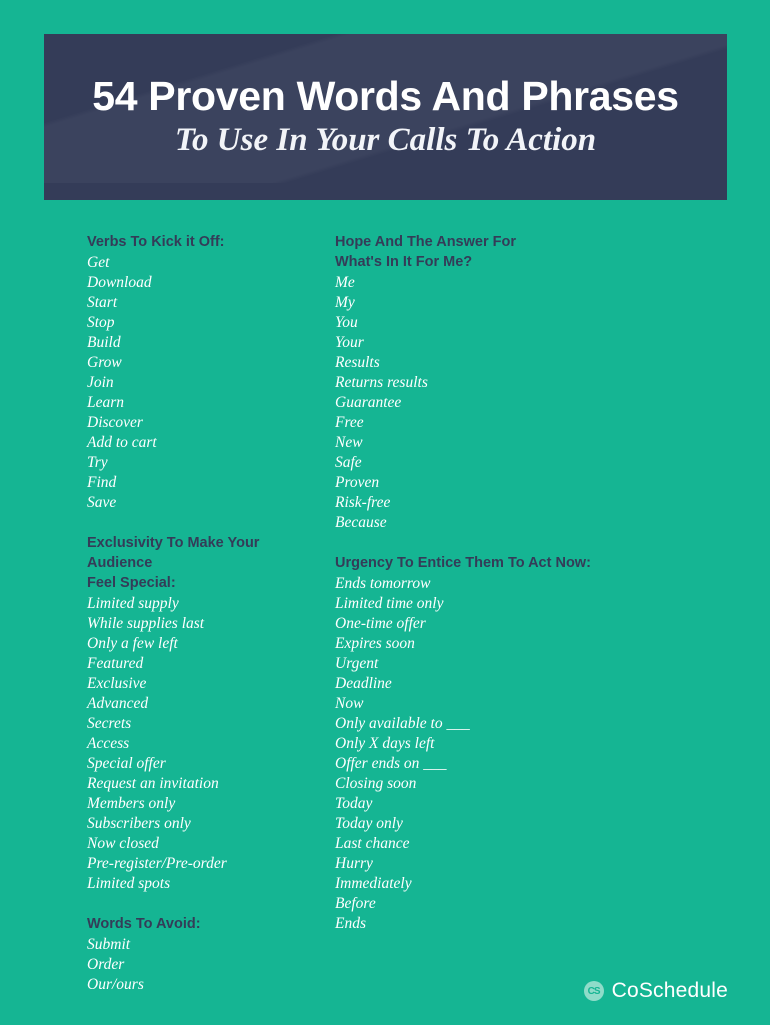 The height and width of the screenshot is (1025, 770). What do you see at coordinates (115, 984) in the screenshot?
I see `list-item: Our/ours` at bounding box center [115, 984].